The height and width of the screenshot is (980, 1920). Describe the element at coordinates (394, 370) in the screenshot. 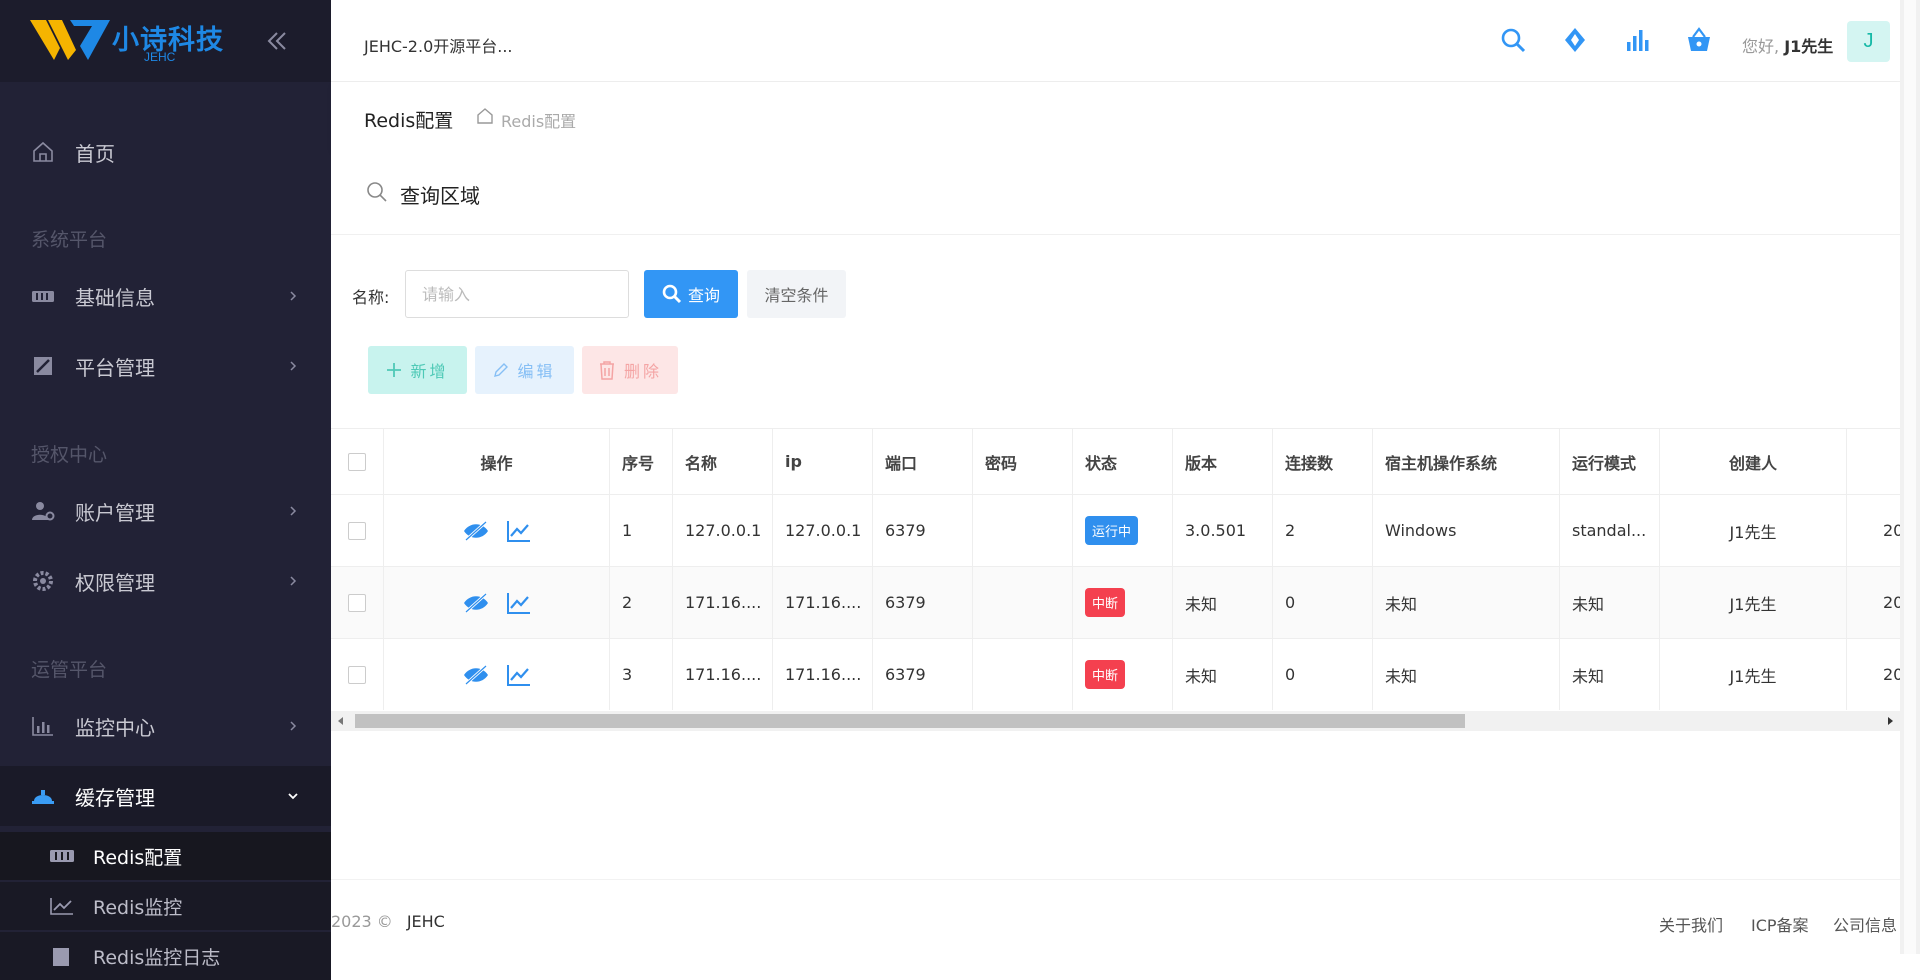

I see `plus-icon` at that location.